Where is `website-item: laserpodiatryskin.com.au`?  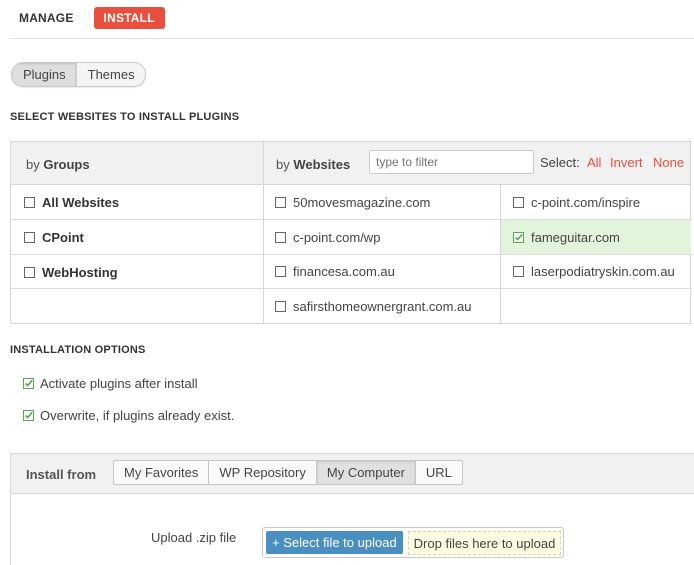
website-item: laserpodiatryskin.com.au is located at coordinates (594, 271).